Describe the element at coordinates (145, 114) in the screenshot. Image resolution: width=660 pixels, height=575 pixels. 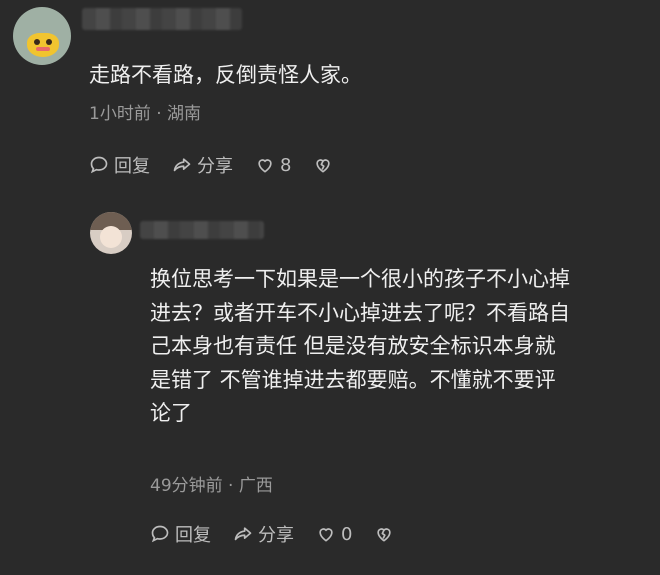
I see `comment-meta: 1小时前 · 湖南` at that location.